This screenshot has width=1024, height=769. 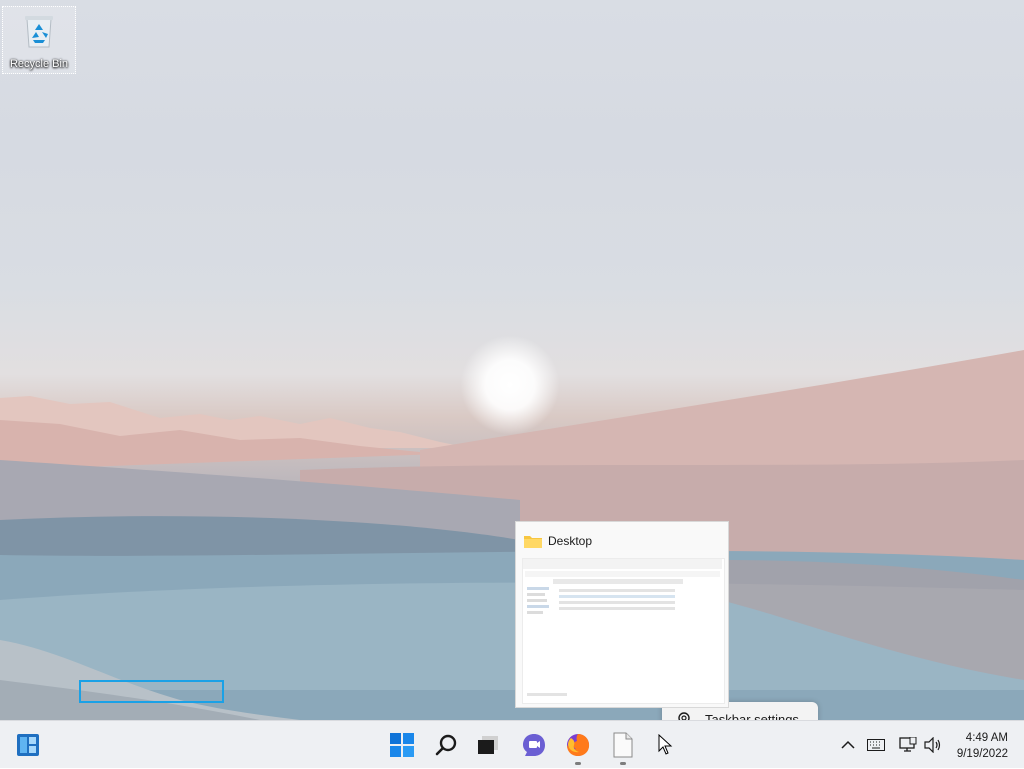 I want to click on preview-thumbnail, so click(x=623, y=631).